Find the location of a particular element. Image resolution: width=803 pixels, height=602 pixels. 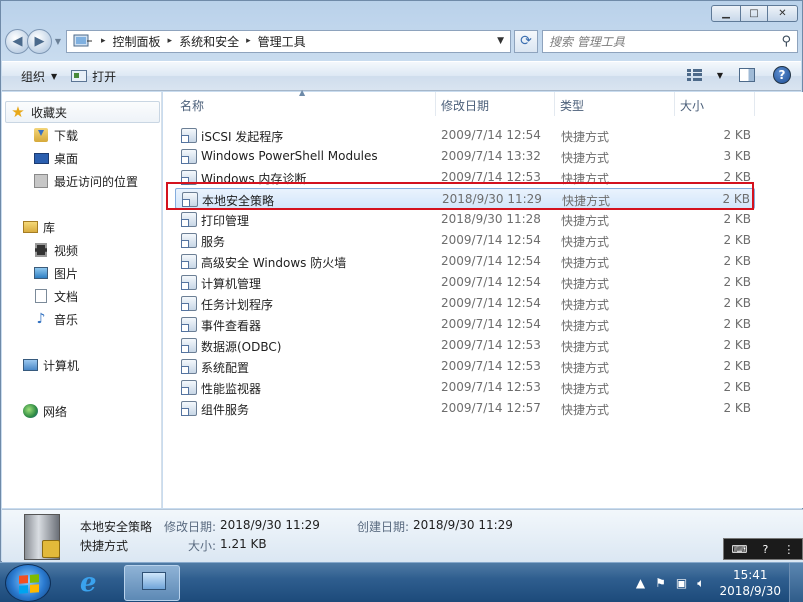

windows-logo-icon is located at coordinates (29, 584).